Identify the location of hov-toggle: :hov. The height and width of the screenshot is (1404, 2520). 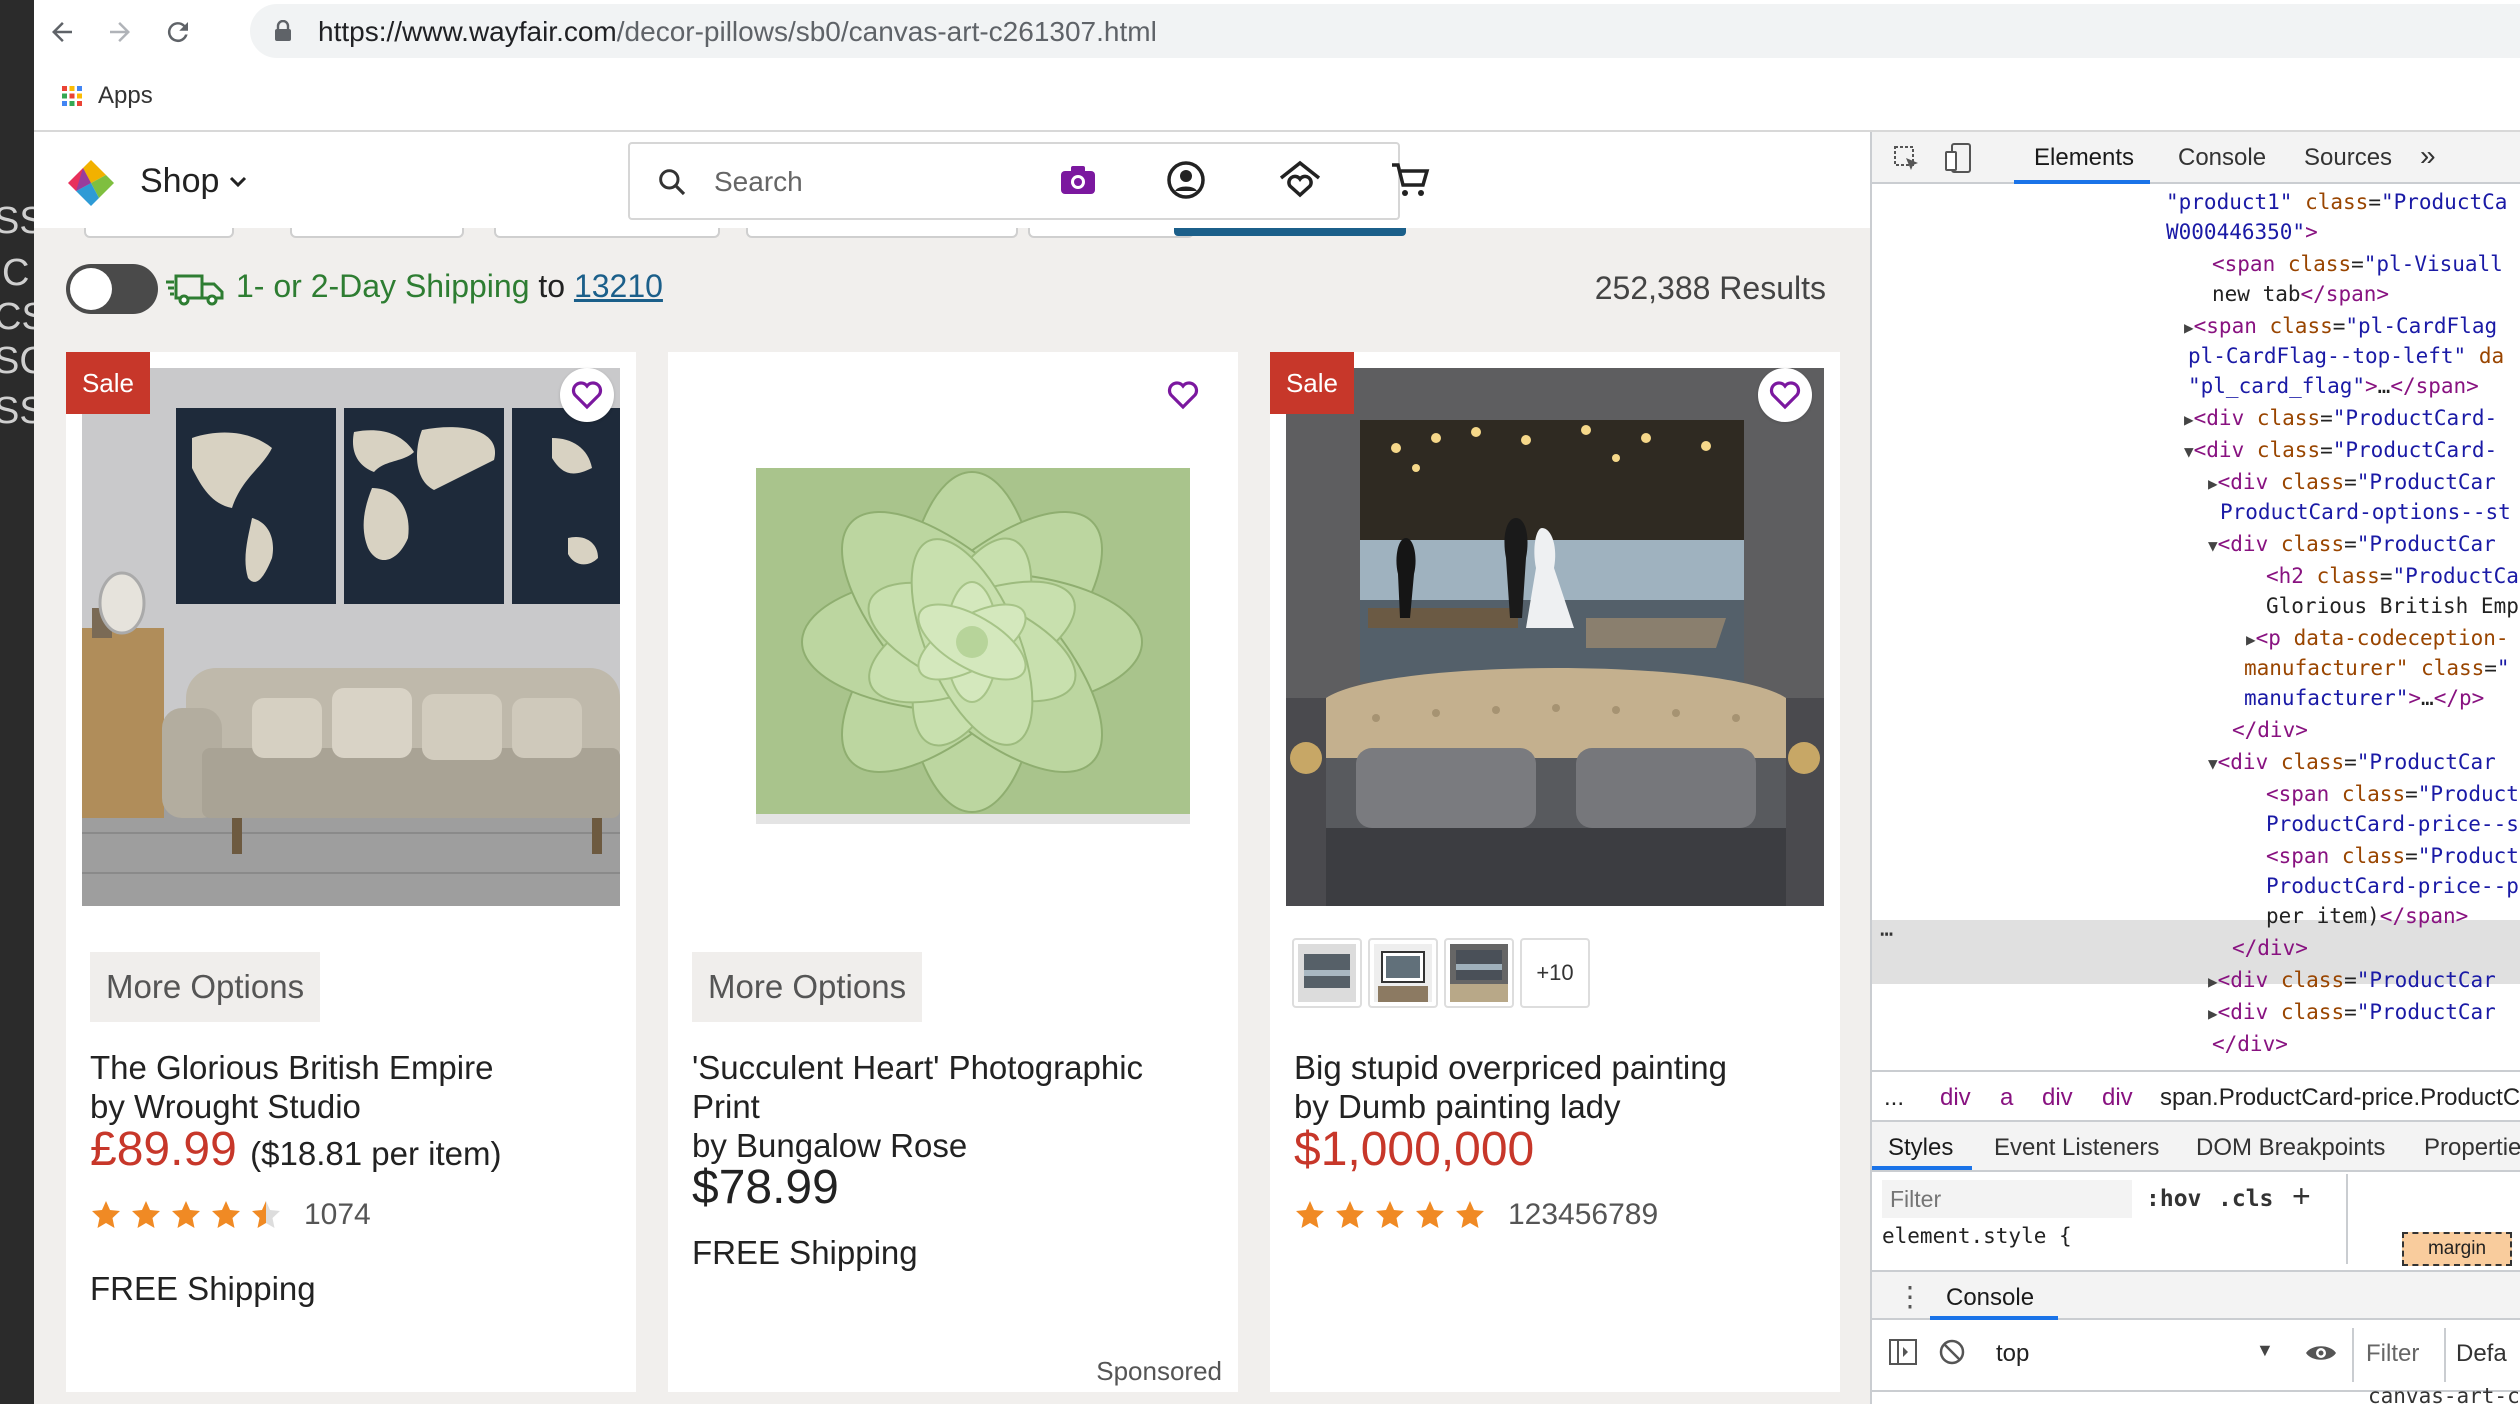
(2173, 1199).